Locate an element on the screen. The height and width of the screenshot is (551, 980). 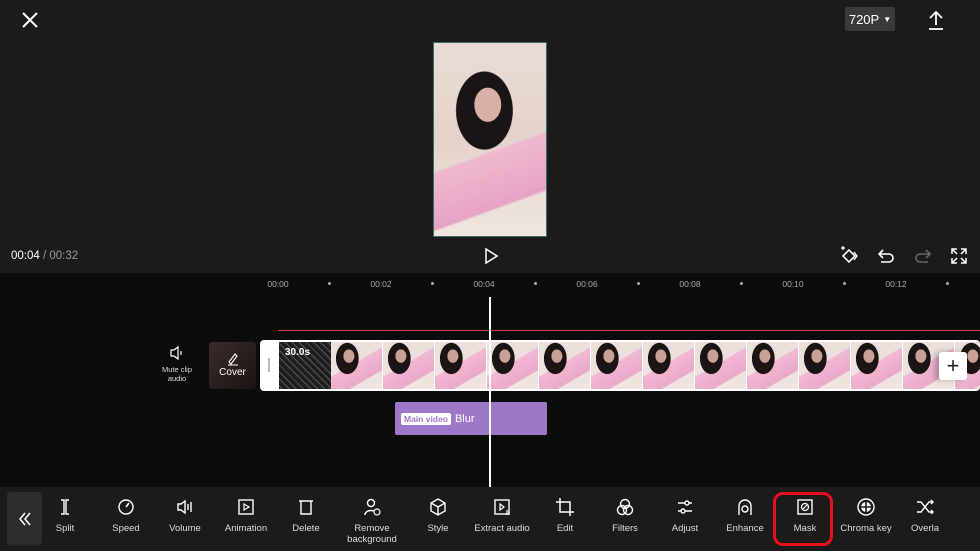
resolution-label: 720P is located at coordinates (864, 19).